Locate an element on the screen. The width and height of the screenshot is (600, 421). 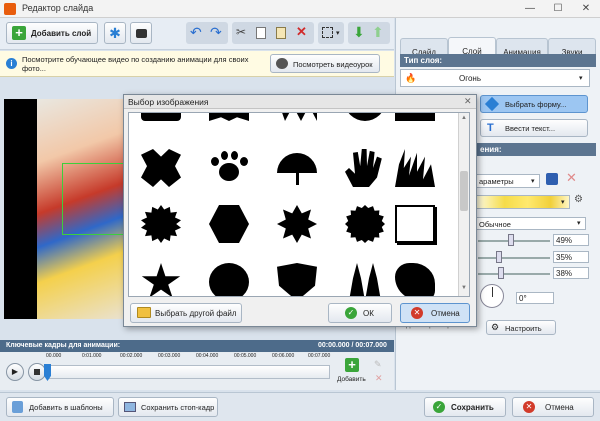
keyframe-track is located at coordinates (188, 372).